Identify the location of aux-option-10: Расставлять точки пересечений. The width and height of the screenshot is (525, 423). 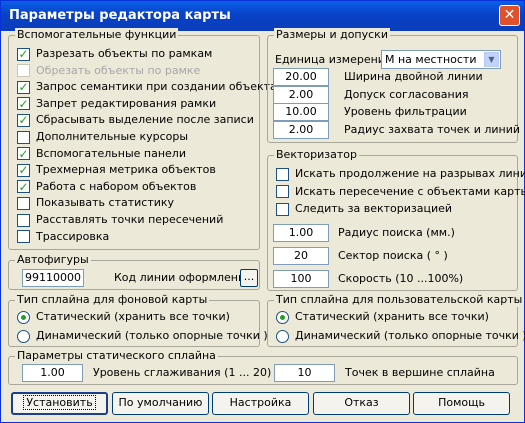
(120, 220).